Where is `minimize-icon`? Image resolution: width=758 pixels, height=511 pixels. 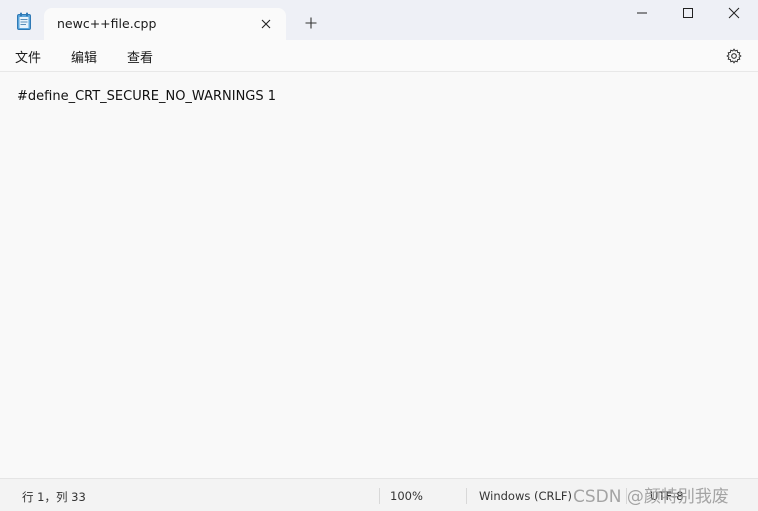 minimize-icon is located at coordinates (642, 13).